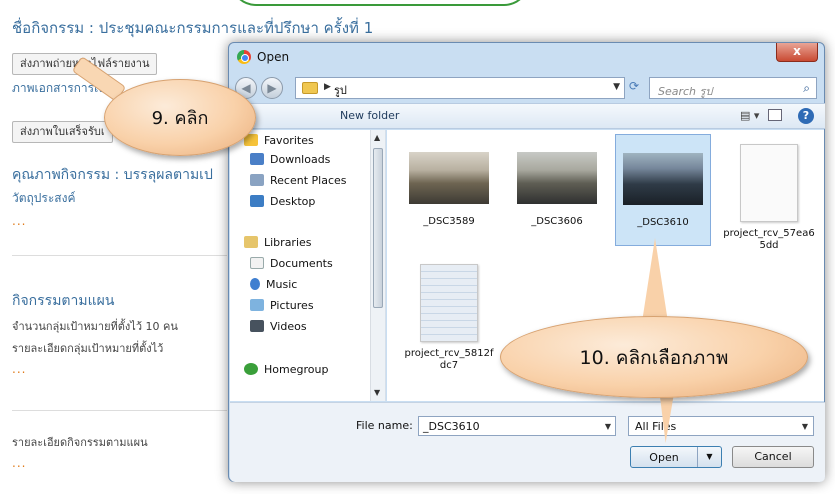 The height and width of the screenshot is (494, 835). I want to click on forward-icon: ▶, so click(272, 88).